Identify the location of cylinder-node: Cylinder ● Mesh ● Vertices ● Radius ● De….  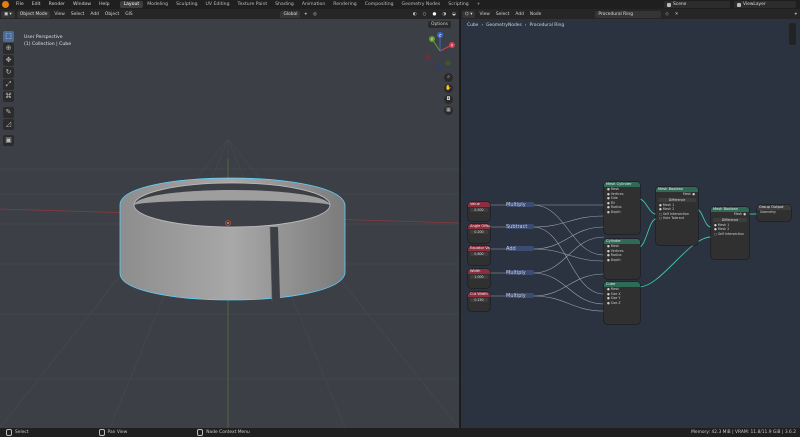
(622, 259).